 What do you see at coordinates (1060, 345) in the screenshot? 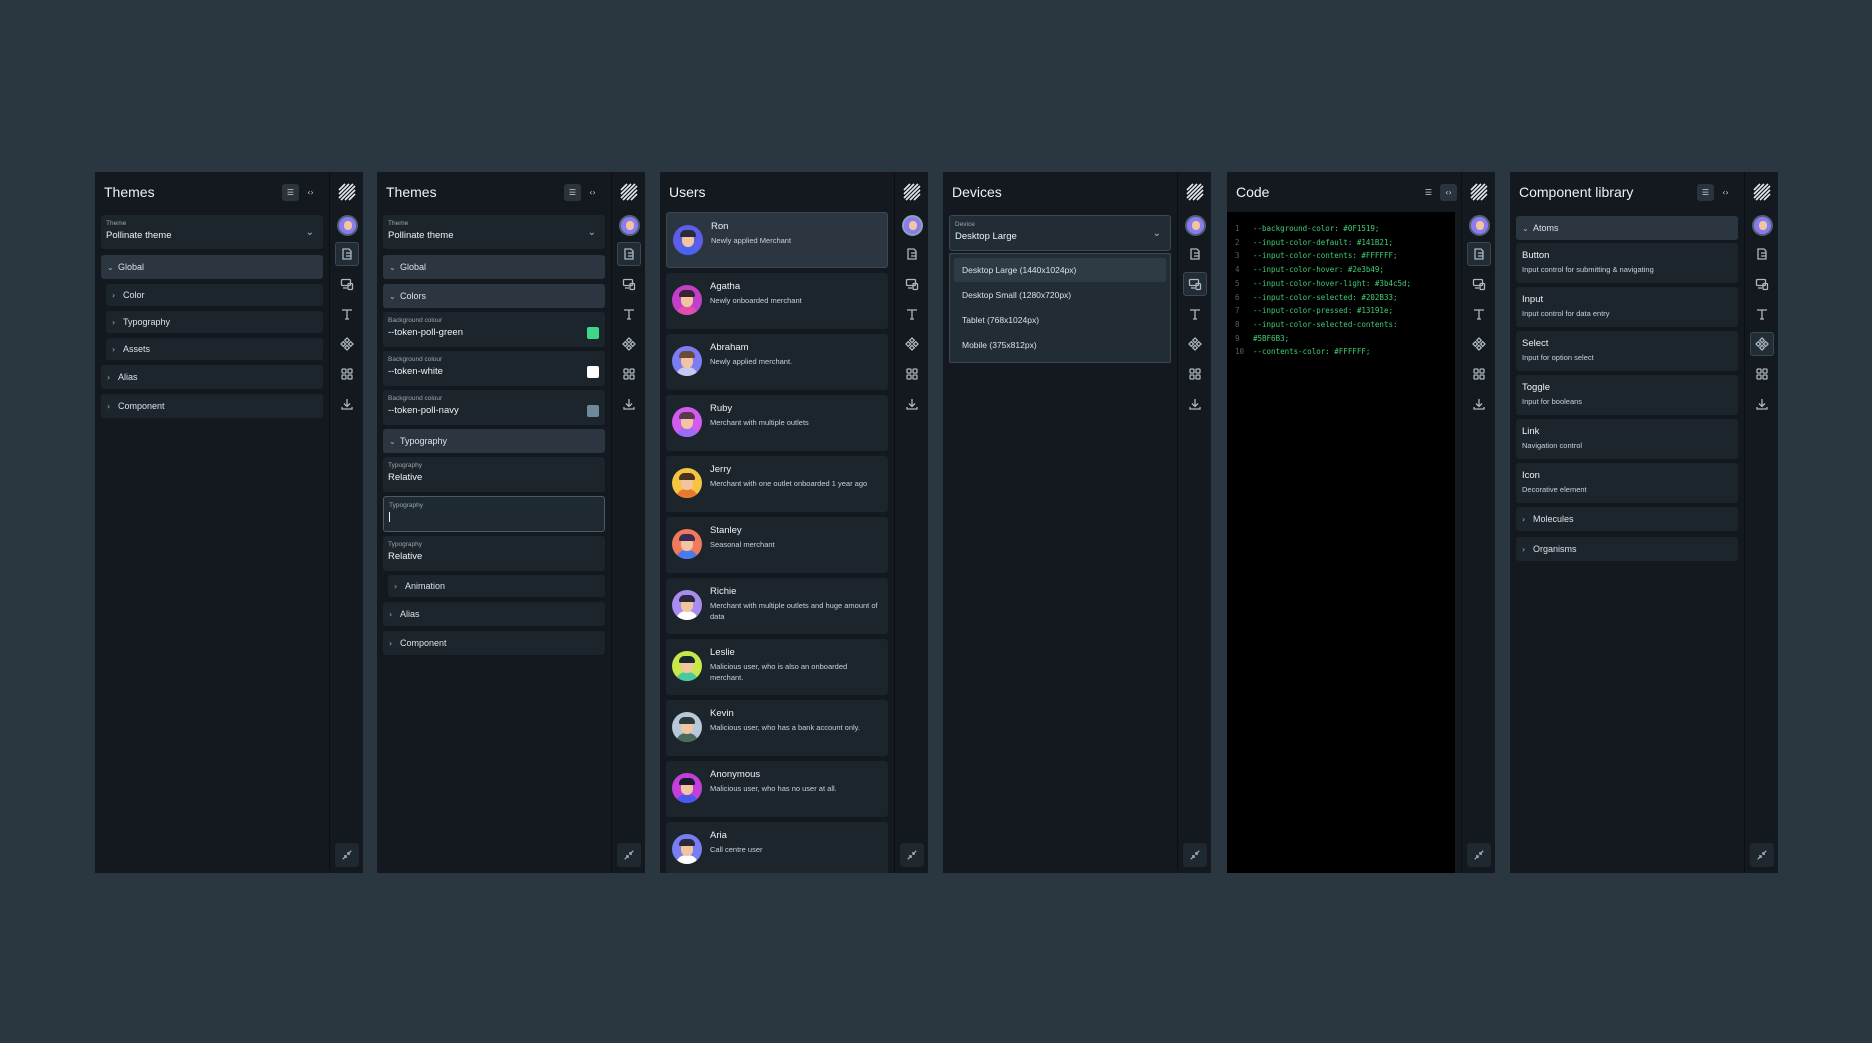
I see `device-option: Mobile (375x812px)` at bounding box center [1060, 345].